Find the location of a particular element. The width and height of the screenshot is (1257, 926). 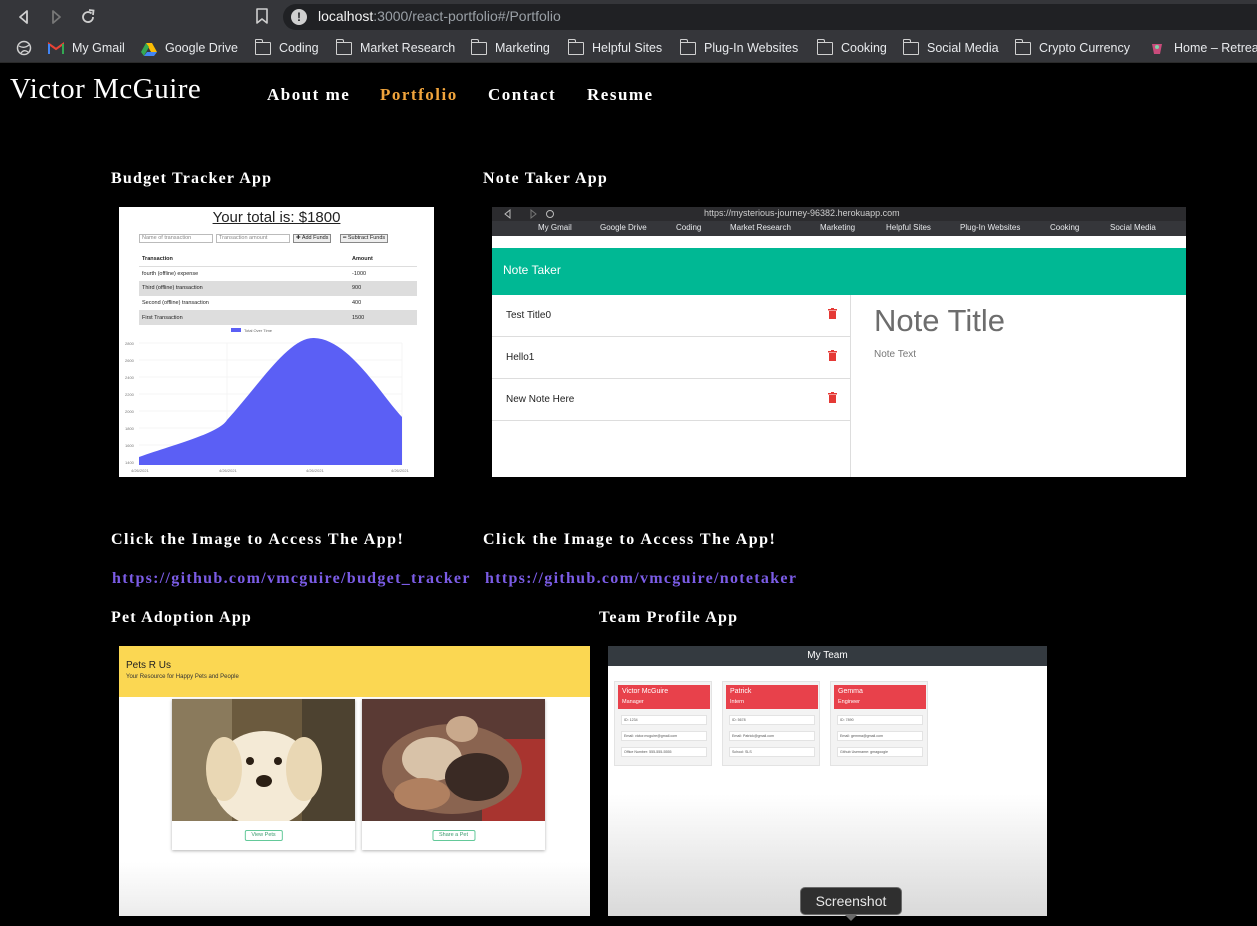

svg-text: 2600 is located at coordinates (130, 360).